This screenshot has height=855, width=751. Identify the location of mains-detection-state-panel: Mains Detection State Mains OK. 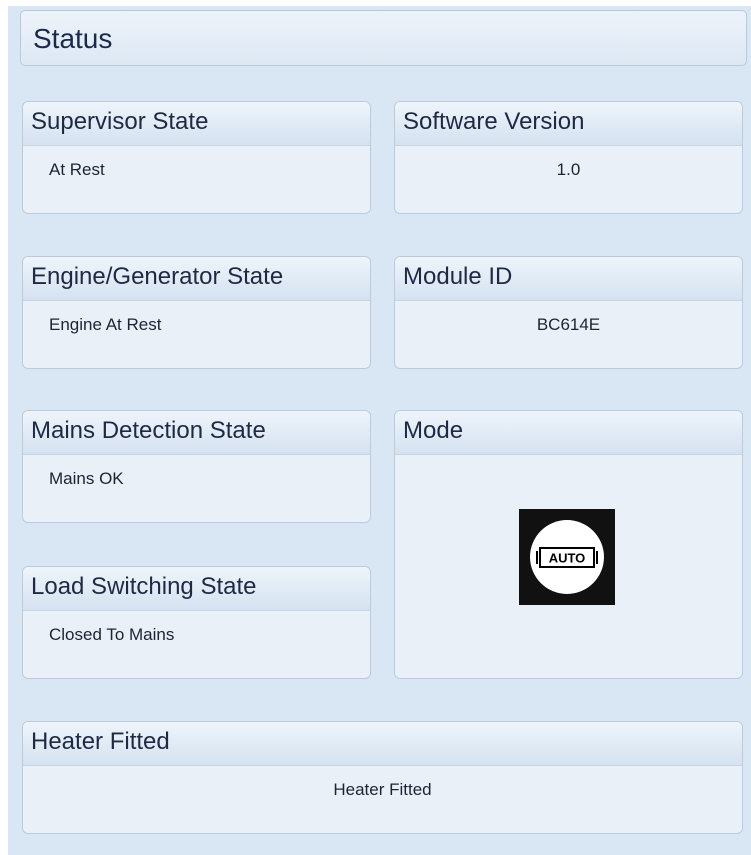
(196, 466).